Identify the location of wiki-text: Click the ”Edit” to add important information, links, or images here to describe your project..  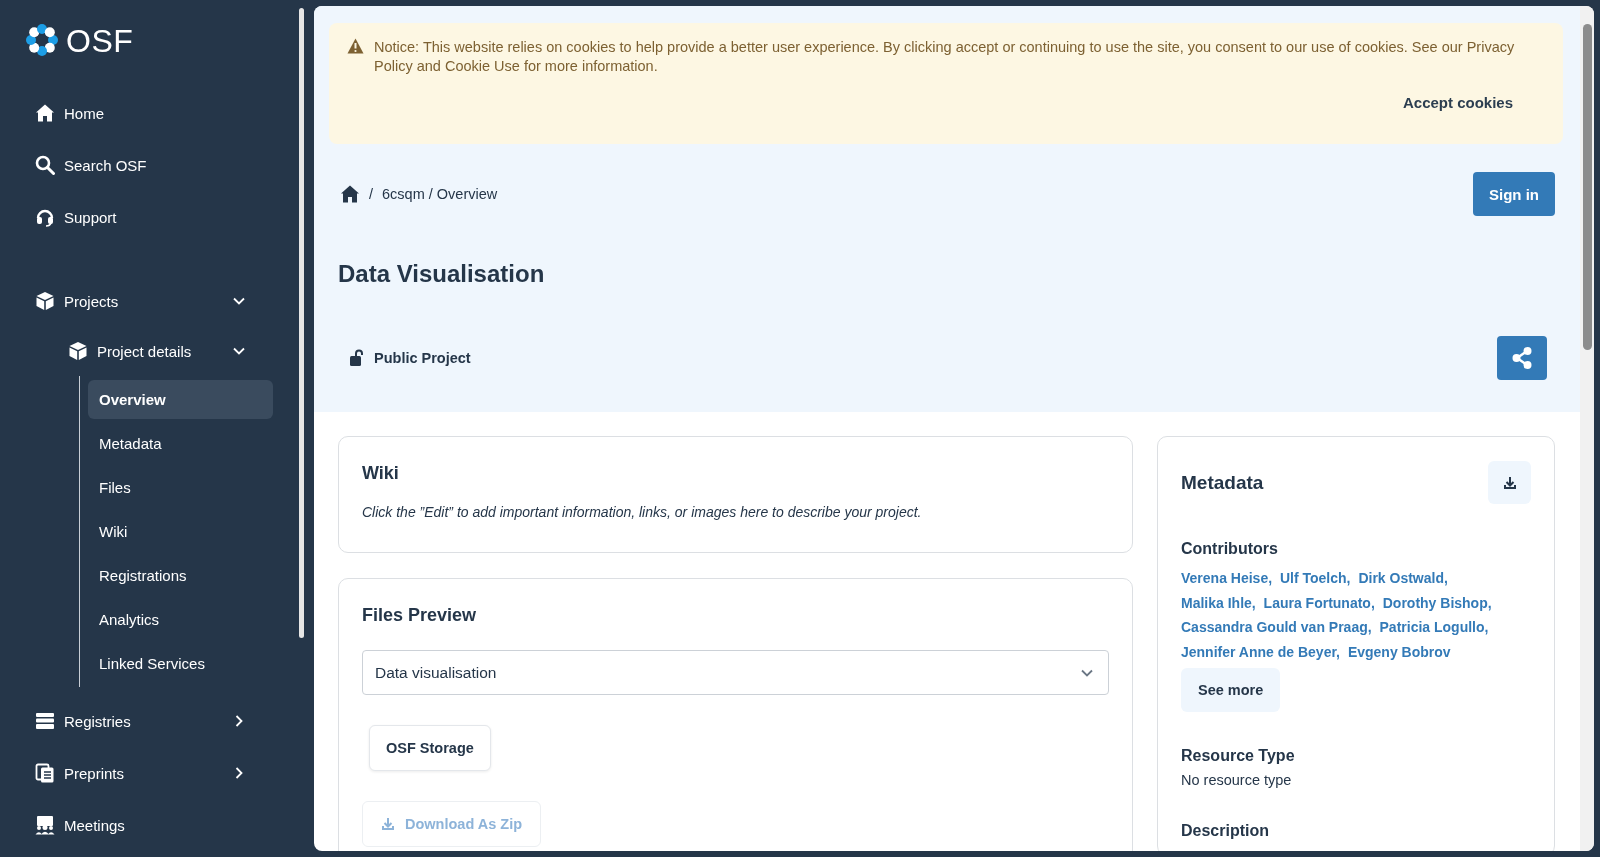
(642, 512).